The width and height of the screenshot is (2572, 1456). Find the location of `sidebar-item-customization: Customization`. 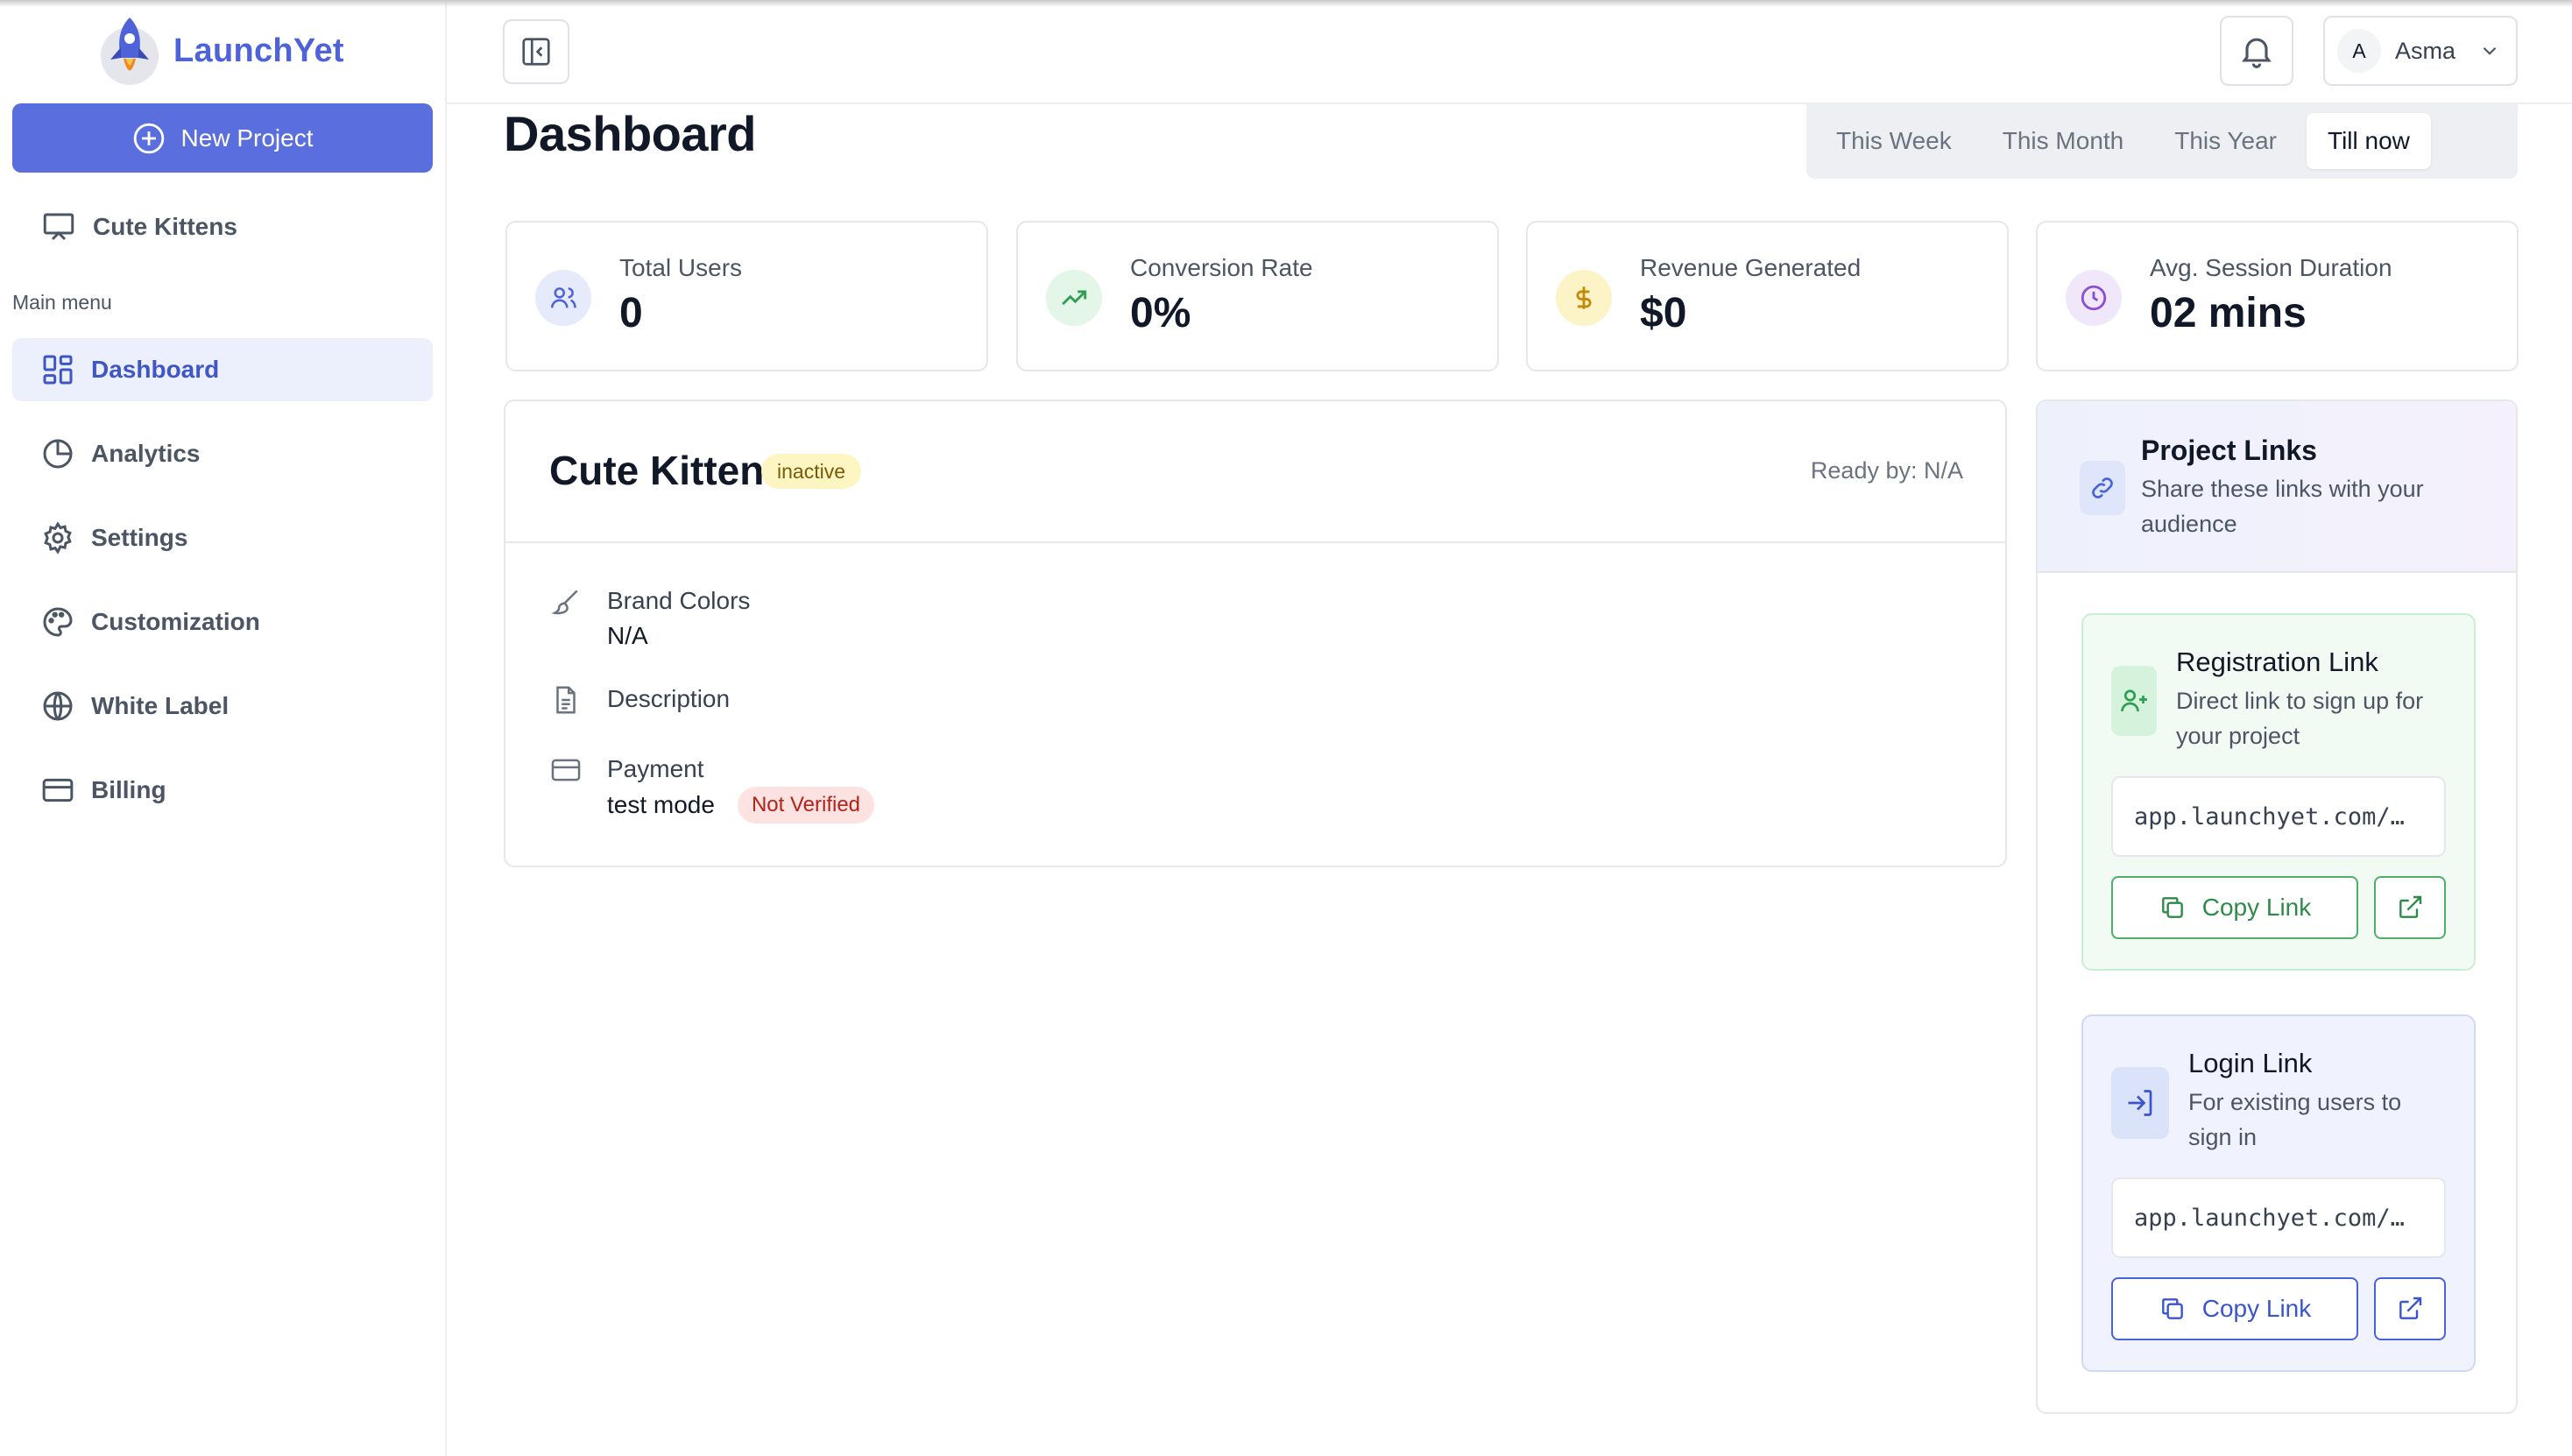

sidebar-item-customization: Customization is located at coordinates (222, 622).